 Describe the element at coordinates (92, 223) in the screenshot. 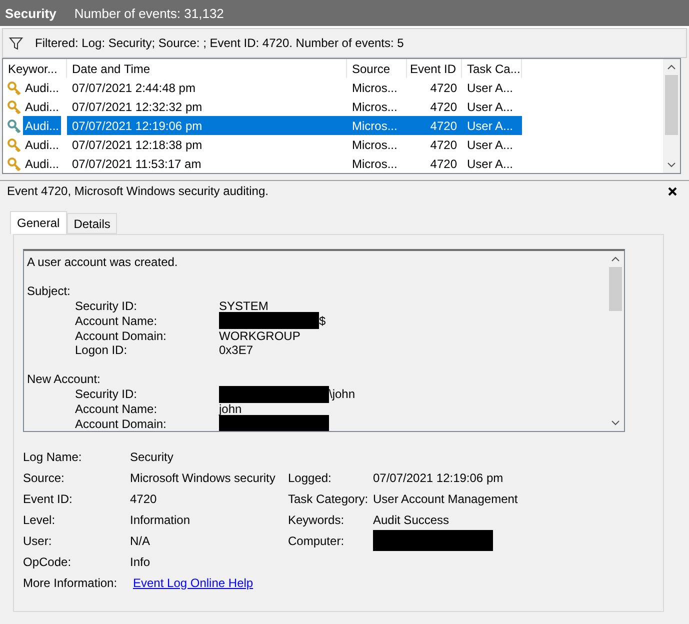

I see `tab: Details` at that location.